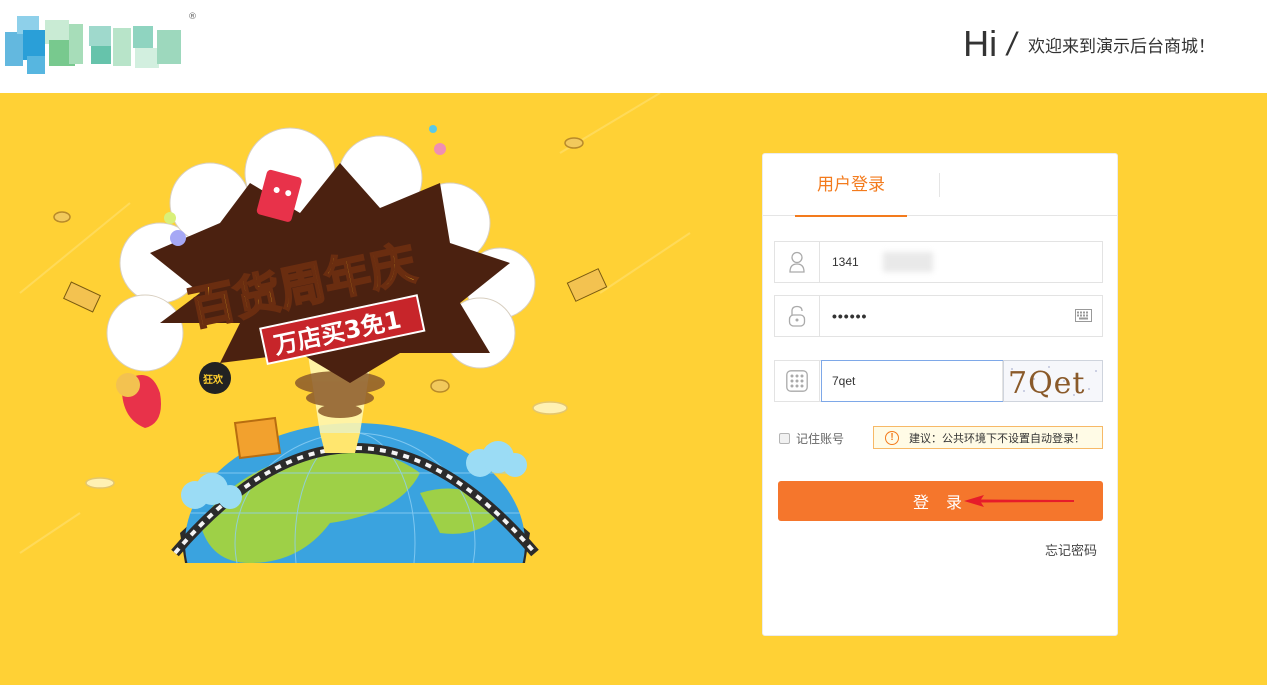 This screenshot has height=685, width=1267. What do you see at coordinates (797, 262) in the screenshot?
I see `user-icon` at bounding box center [797, 262].